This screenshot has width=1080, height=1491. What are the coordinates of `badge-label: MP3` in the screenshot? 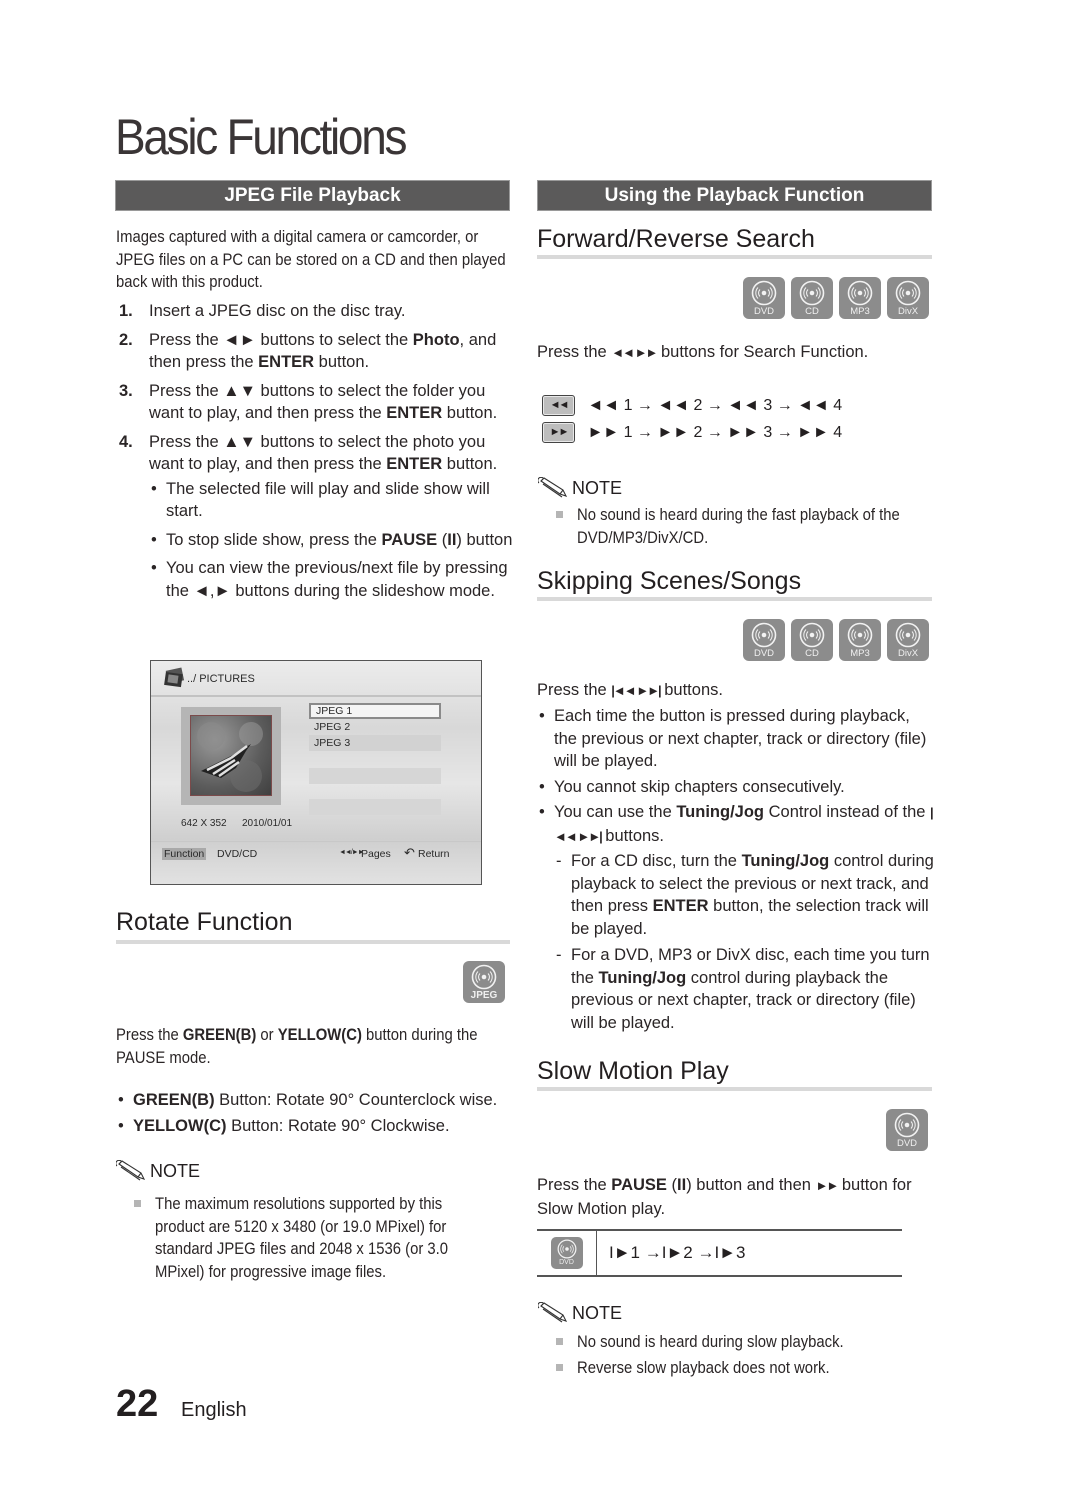 It's located at (860, 653).